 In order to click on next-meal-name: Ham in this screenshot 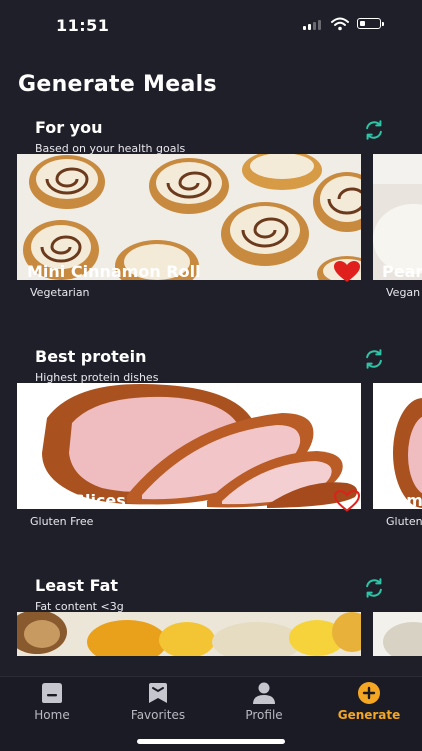, I will do `click(402, 500)`.